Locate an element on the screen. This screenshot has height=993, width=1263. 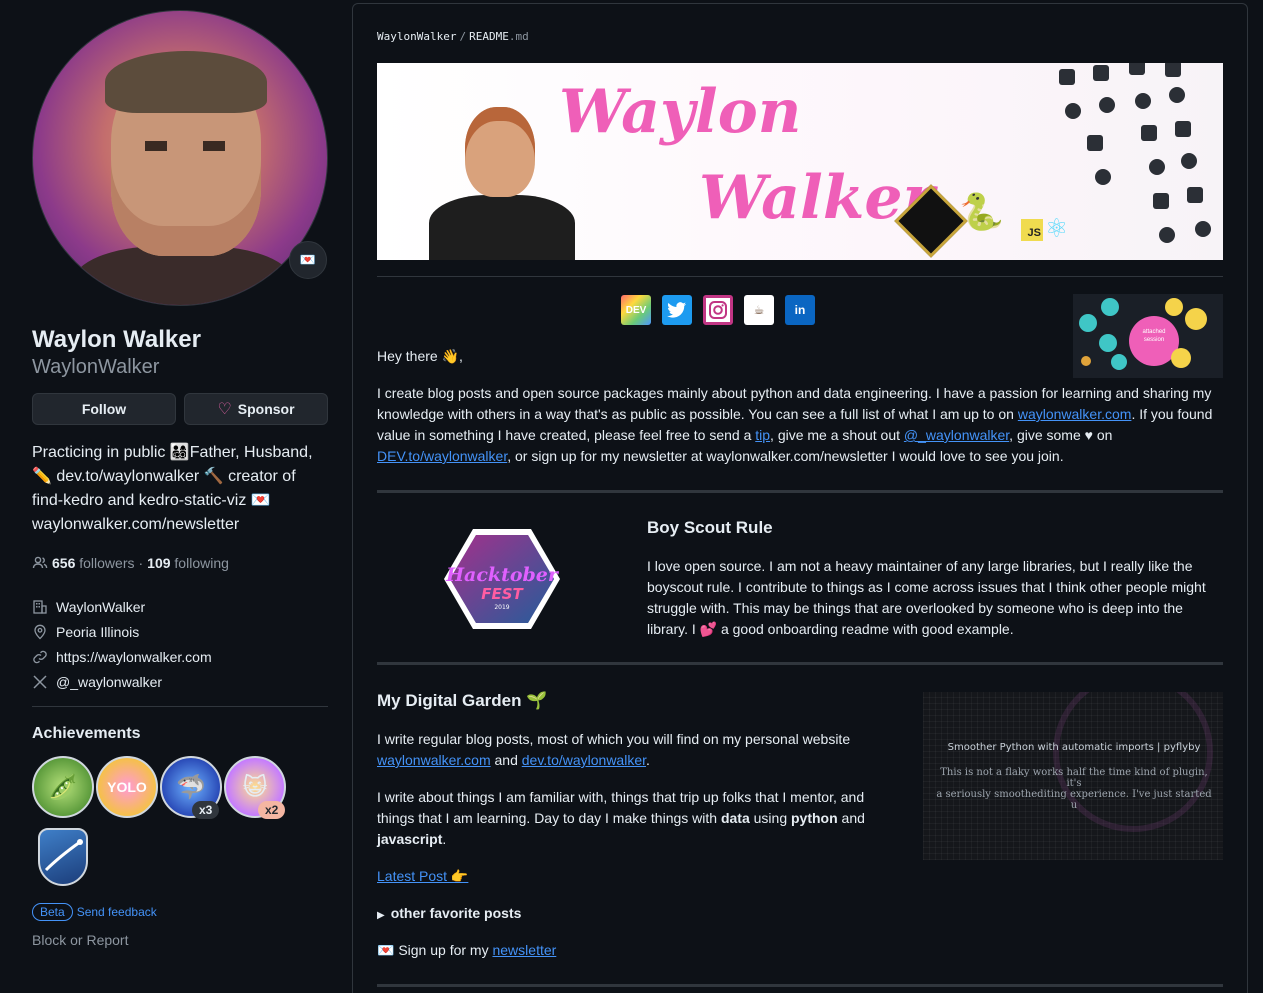
avatar is located at coordinates (180, 158).